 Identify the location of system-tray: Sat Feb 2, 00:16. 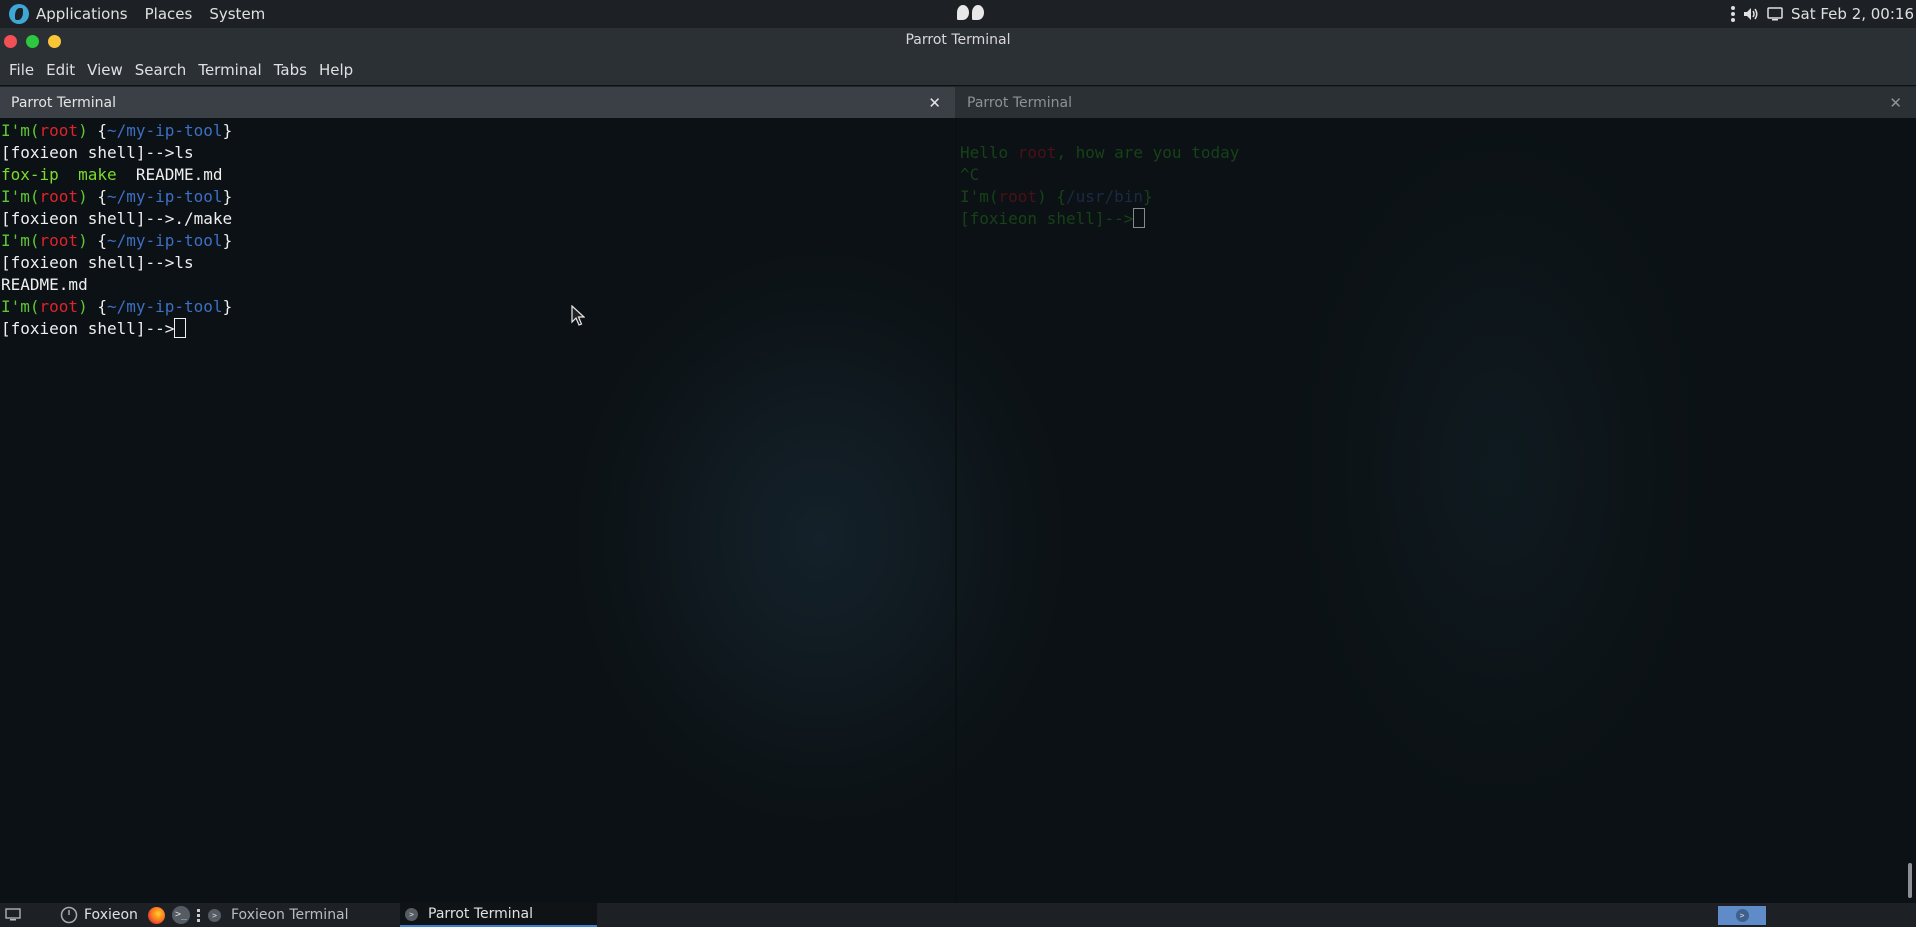
(1823, 14).